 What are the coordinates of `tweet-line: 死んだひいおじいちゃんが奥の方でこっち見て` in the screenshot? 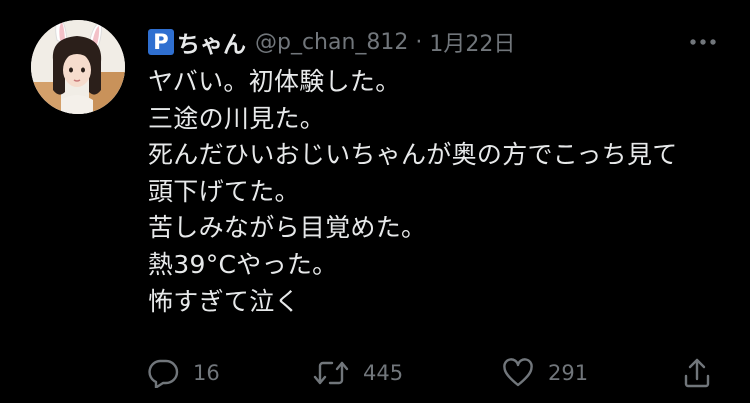 It's located at (413, 155).